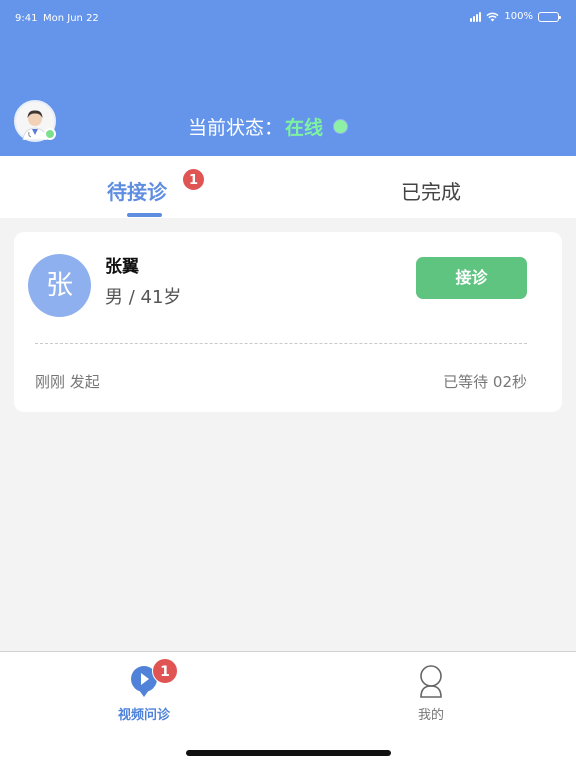  What do you see at coordinates (35, 121) in the screenshot?
I see `doctor-avatar` at bounding box center [35, 121].